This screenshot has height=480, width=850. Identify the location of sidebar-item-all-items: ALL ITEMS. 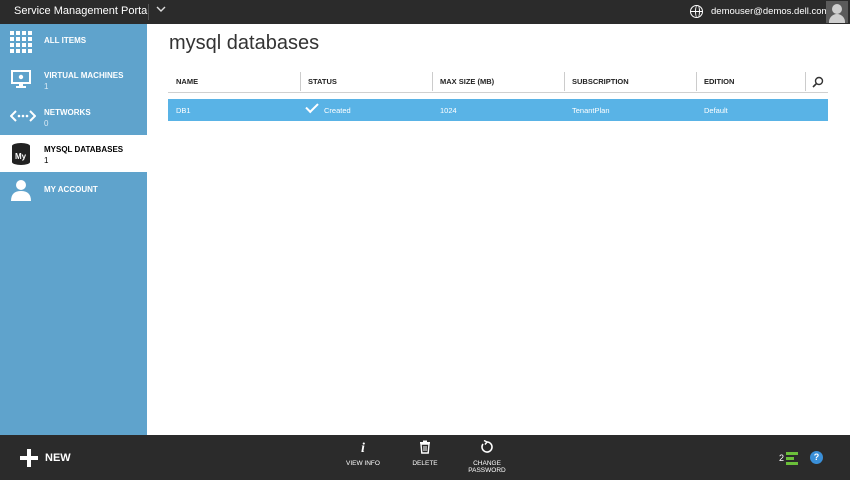
(73, 42).